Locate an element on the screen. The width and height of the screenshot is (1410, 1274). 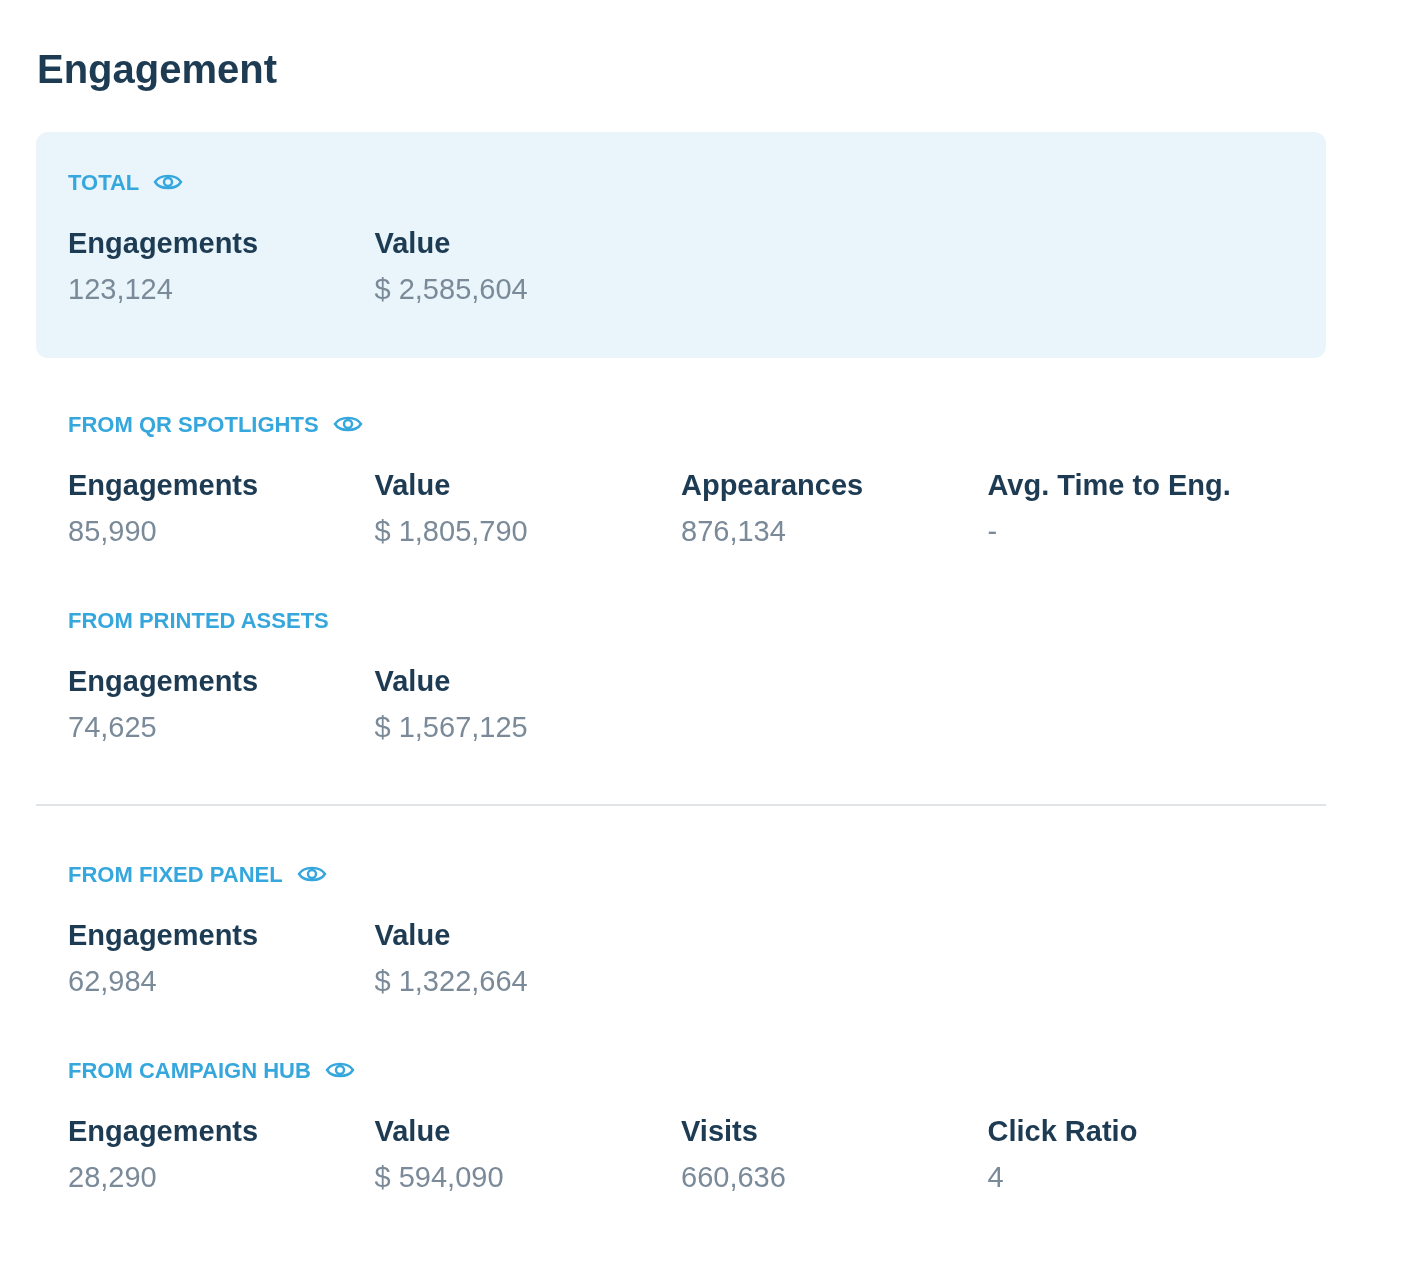
metric-value: $ 2,585,604 is located at coordinates (451, 289).